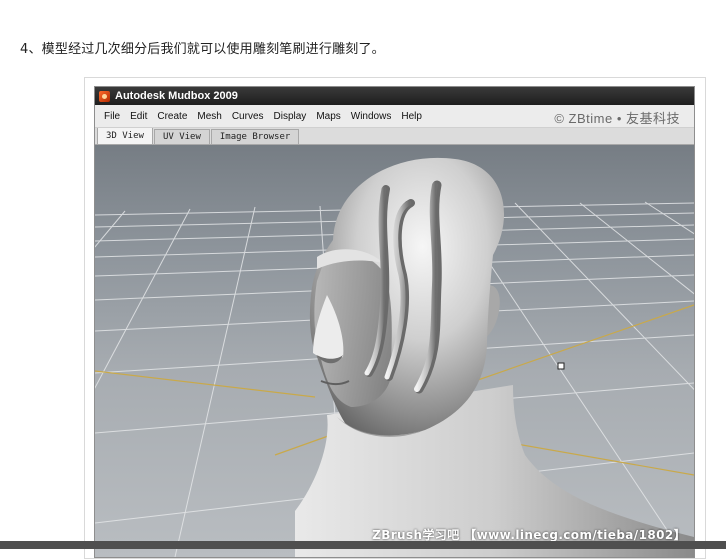 The image size is (726, 559). I want to click on page-scroll-bar, so click(363, 545).